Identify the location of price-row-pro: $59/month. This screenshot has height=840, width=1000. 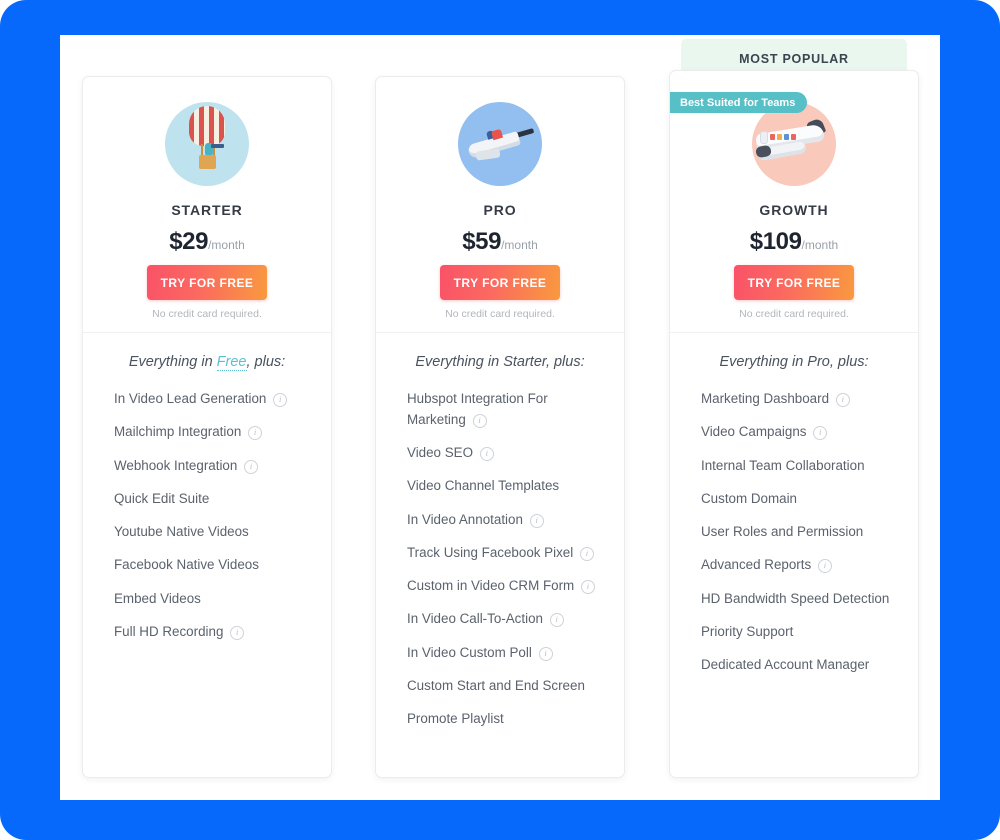
(500, 242).